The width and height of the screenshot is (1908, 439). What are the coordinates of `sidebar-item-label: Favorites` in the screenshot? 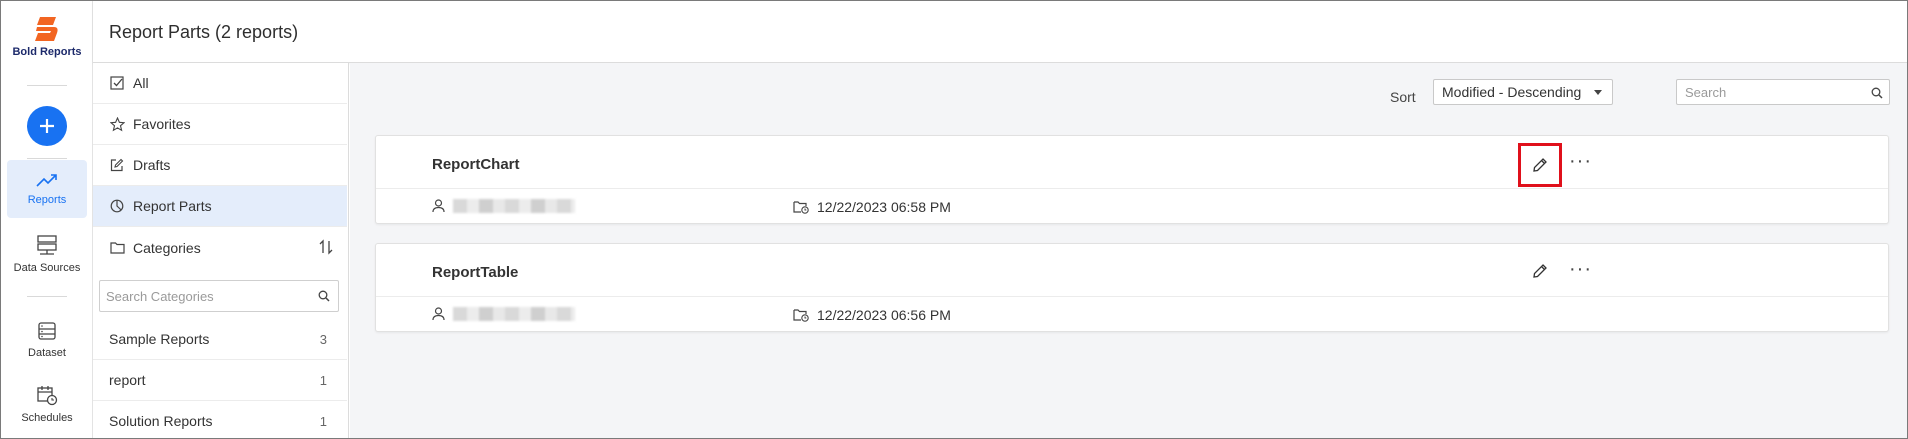 It's located at (162, 124).